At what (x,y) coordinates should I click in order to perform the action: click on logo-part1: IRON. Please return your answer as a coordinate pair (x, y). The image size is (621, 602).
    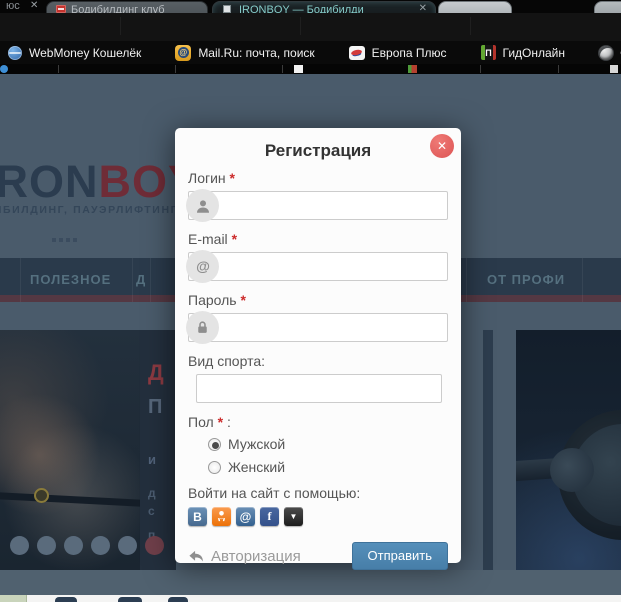
    Looking at the image, I should click on (49, 181).